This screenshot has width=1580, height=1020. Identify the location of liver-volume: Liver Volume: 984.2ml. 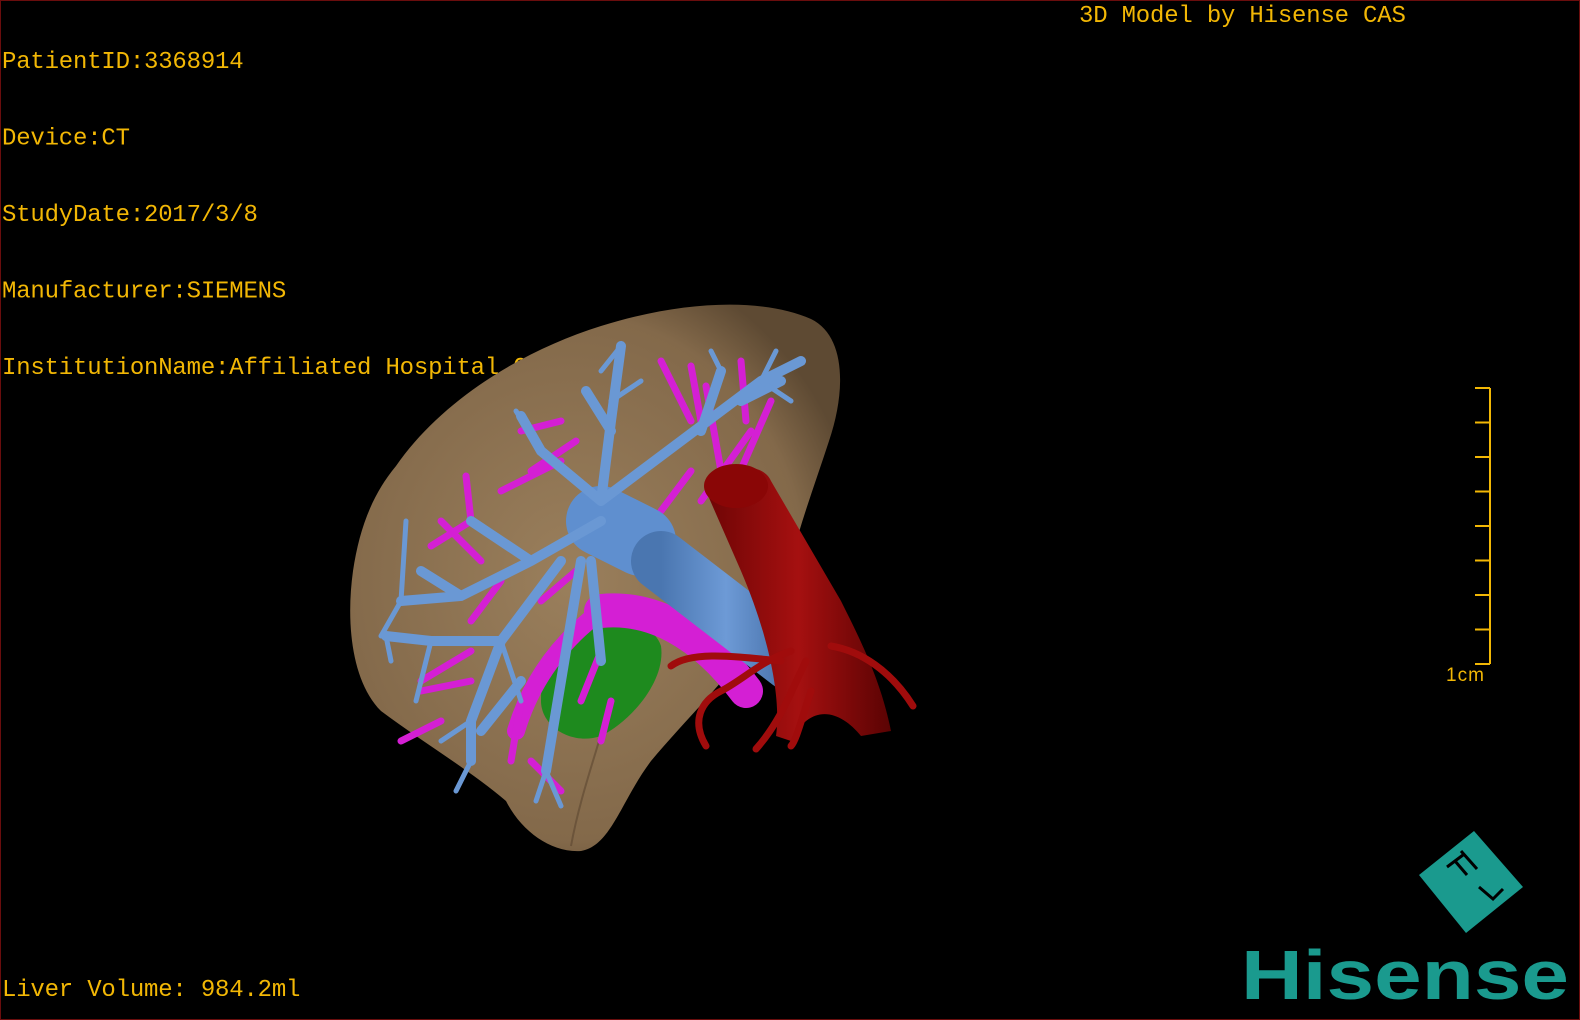
(151, 990).